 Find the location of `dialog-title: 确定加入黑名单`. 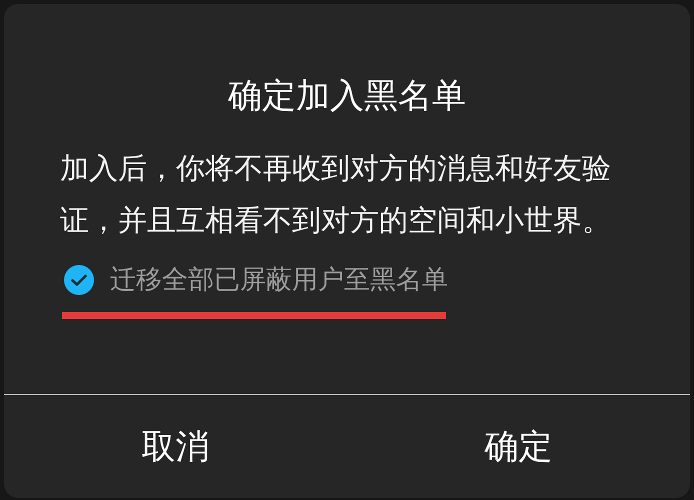

dialog-title: 确定加入黑名单 is located at coordinates (347, 96).